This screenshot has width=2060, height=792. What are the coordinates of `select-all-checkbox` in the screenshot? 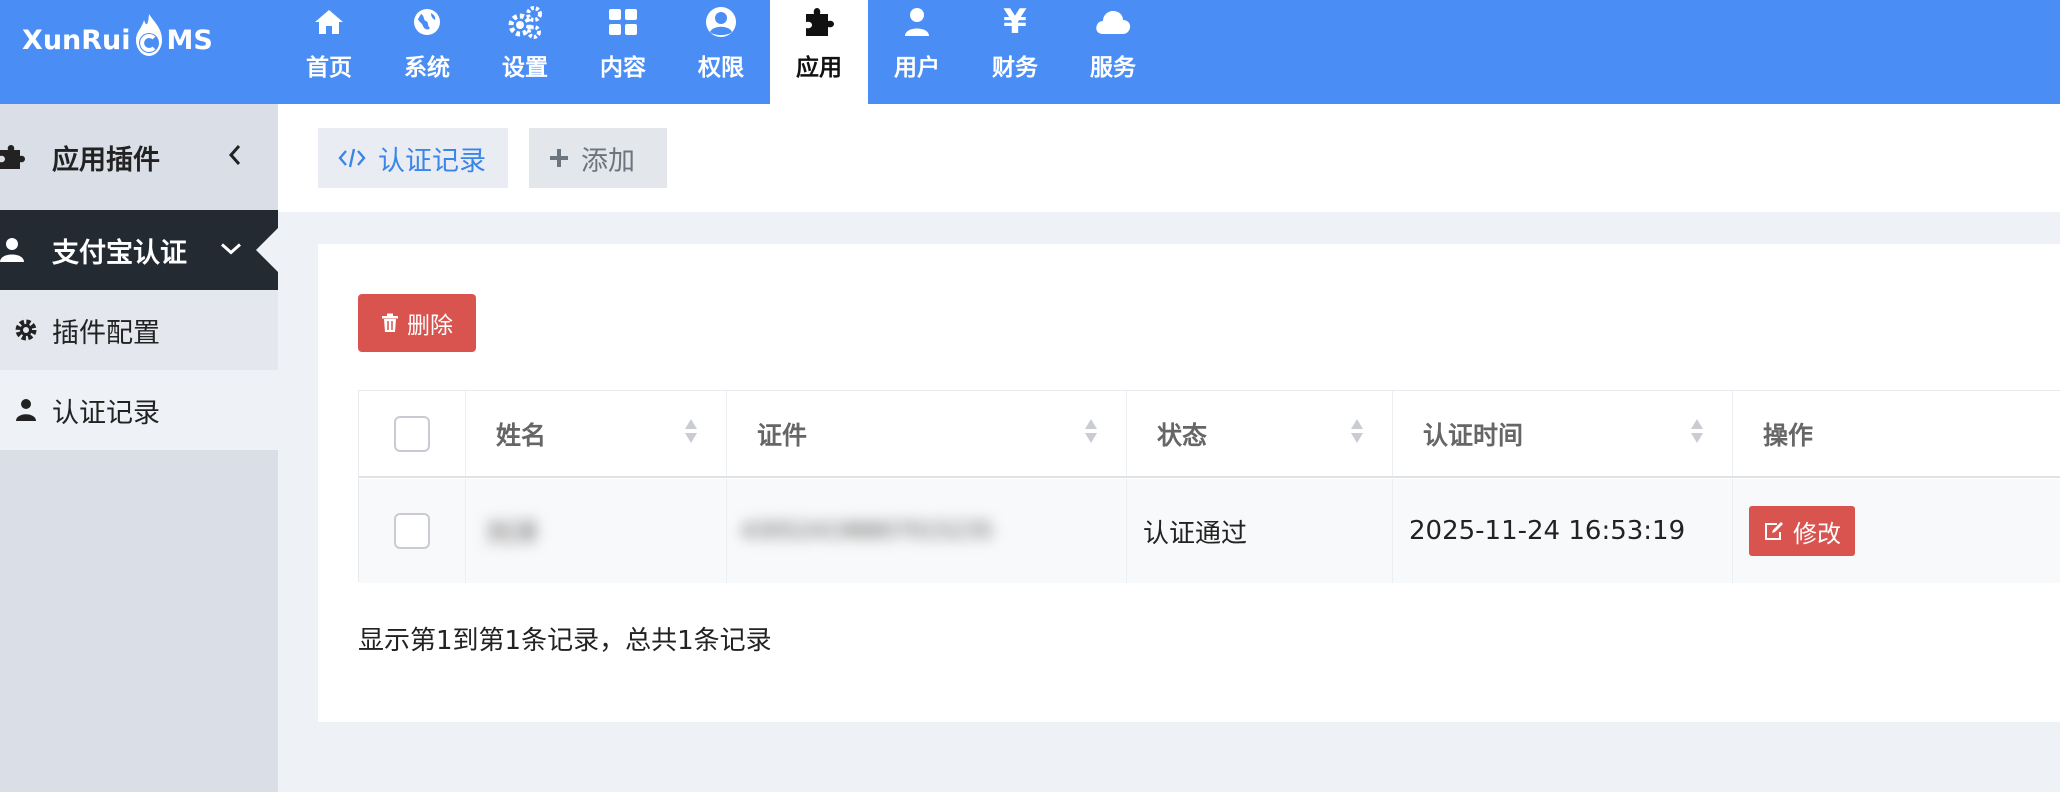 It's located at (412, 433).